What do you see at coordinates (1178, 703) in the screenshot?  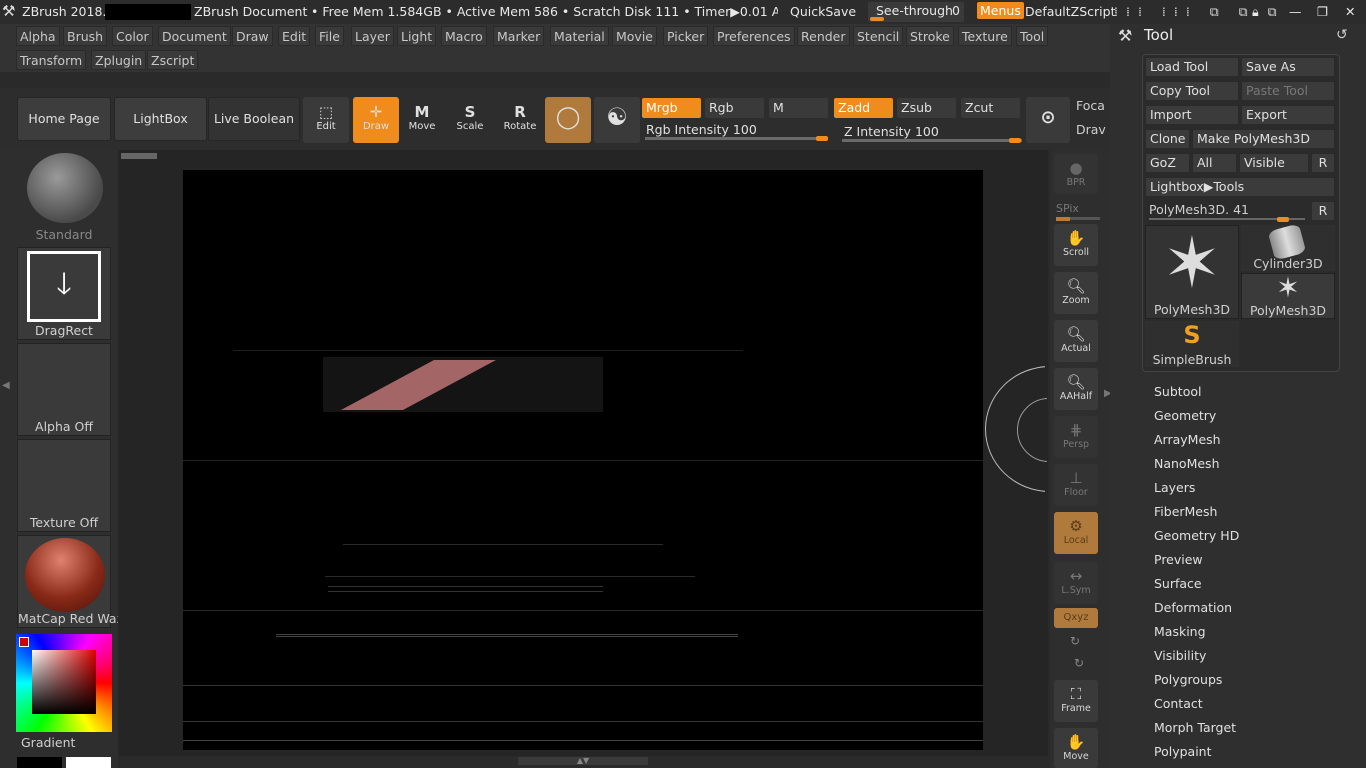 I see `subpalette-contact: Contact` at bounding box center [1178, 703].